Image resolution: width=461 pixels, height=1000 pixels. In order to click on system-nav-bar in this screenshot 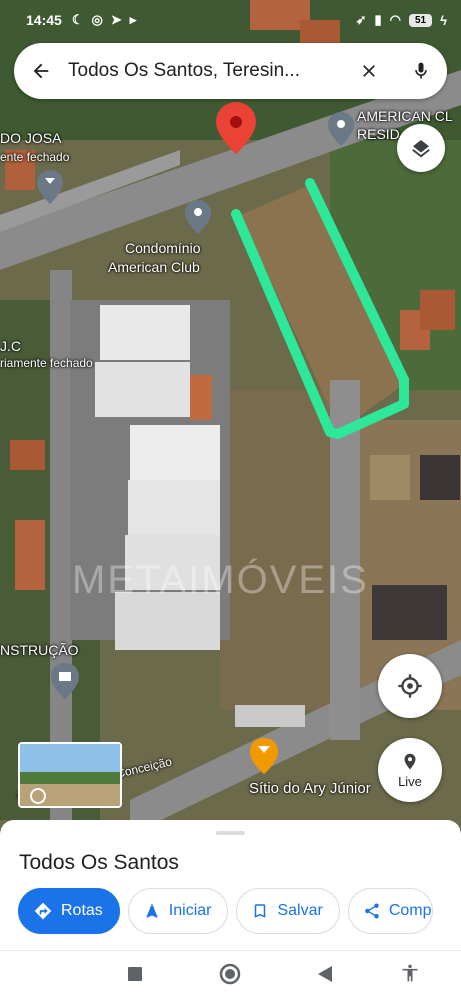, I will do `click(230, 975)`.